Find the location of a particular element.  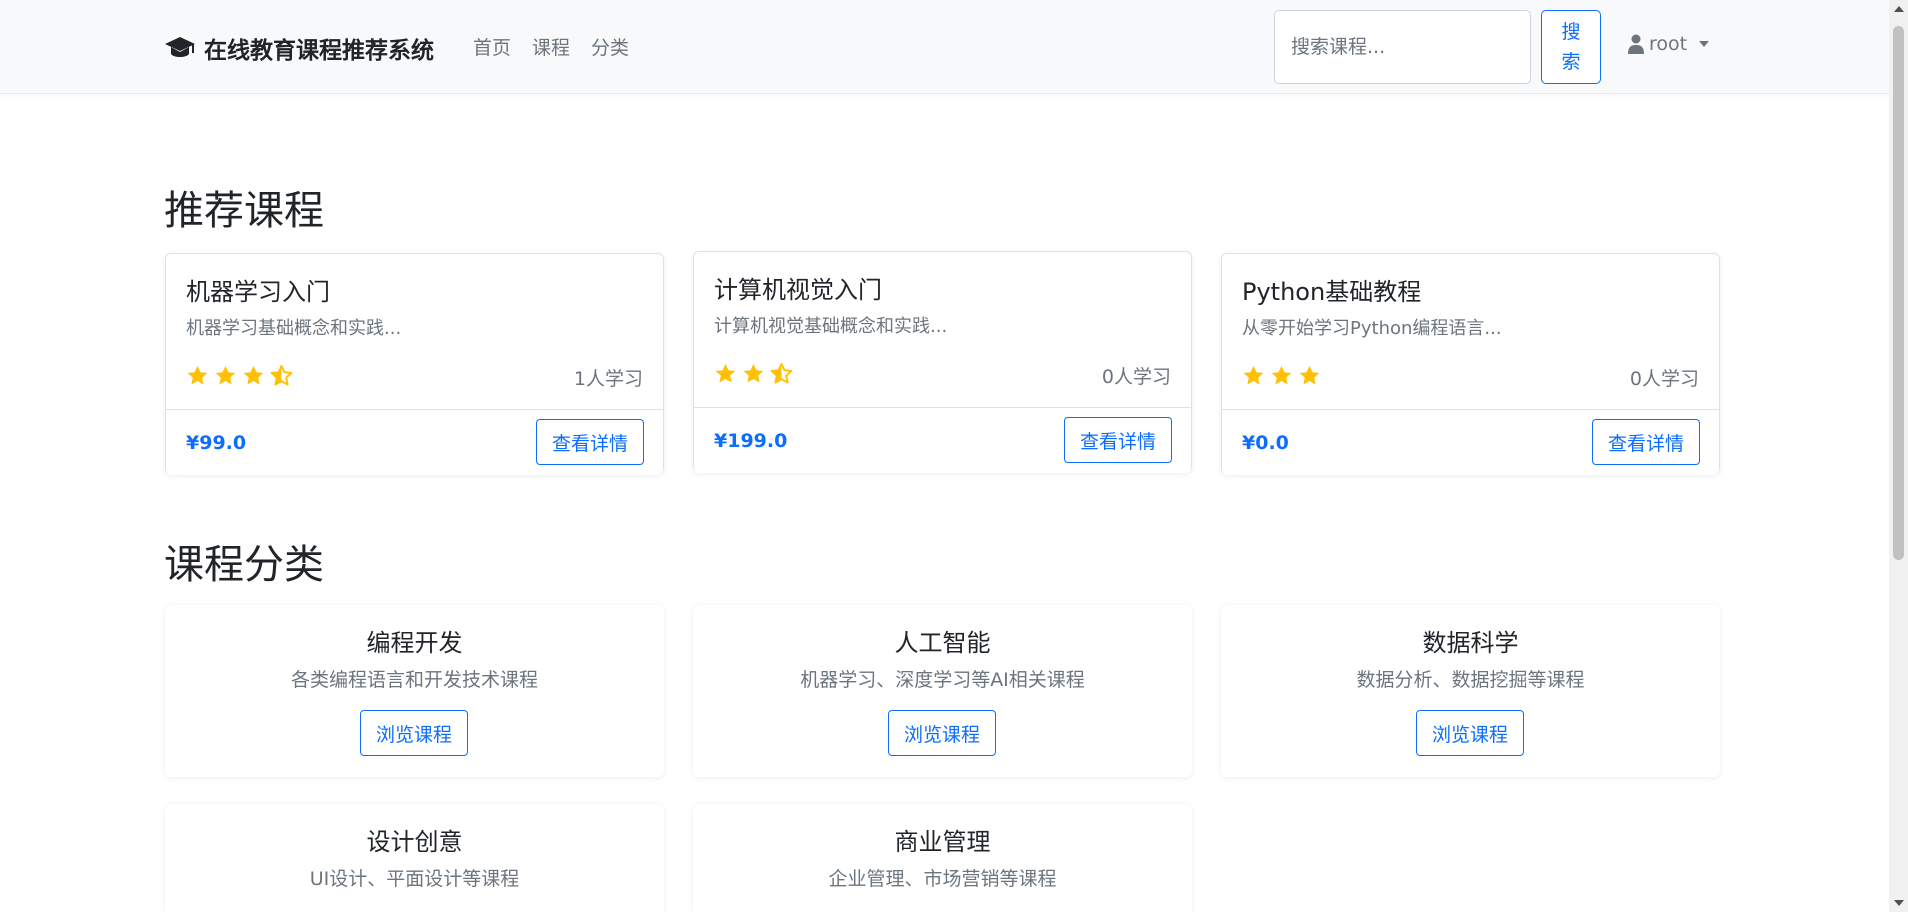

category-card: 人工智能 机器学习、深度学习等AI相关课程 浏览课程 is located at coordinates (942, 691).